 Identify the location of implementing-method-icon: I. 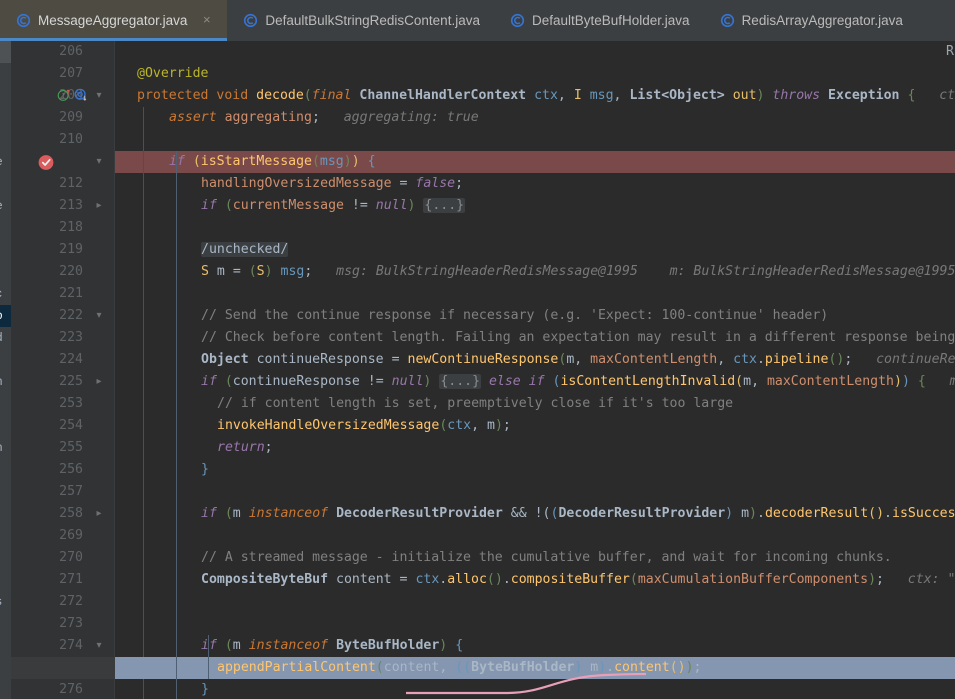
(64, 96).